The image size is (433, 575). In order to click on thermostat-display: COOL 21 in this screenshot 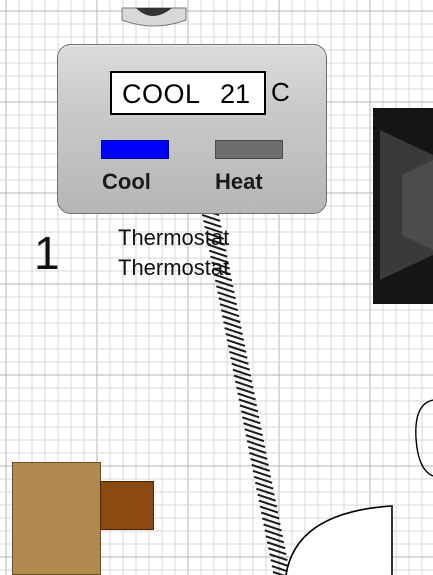, I will do `click(188, 93)`.